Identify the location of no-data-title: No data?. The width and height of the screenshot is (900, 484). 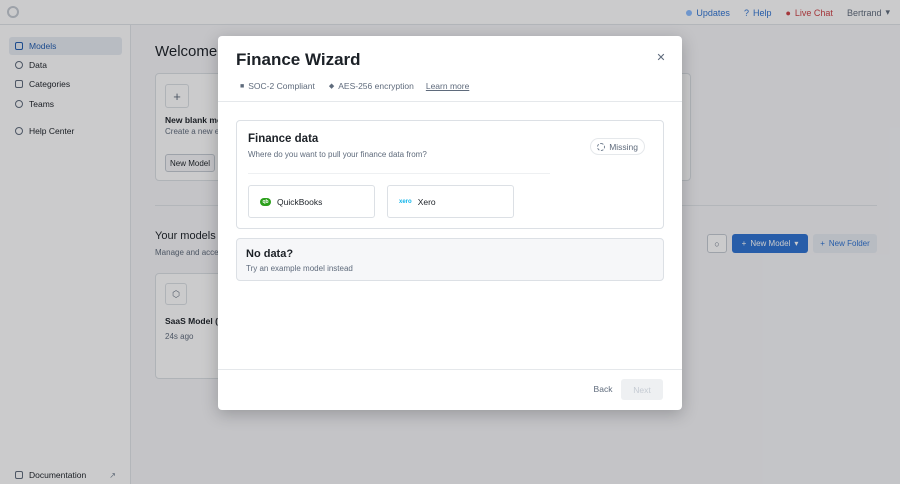
(270, 254).